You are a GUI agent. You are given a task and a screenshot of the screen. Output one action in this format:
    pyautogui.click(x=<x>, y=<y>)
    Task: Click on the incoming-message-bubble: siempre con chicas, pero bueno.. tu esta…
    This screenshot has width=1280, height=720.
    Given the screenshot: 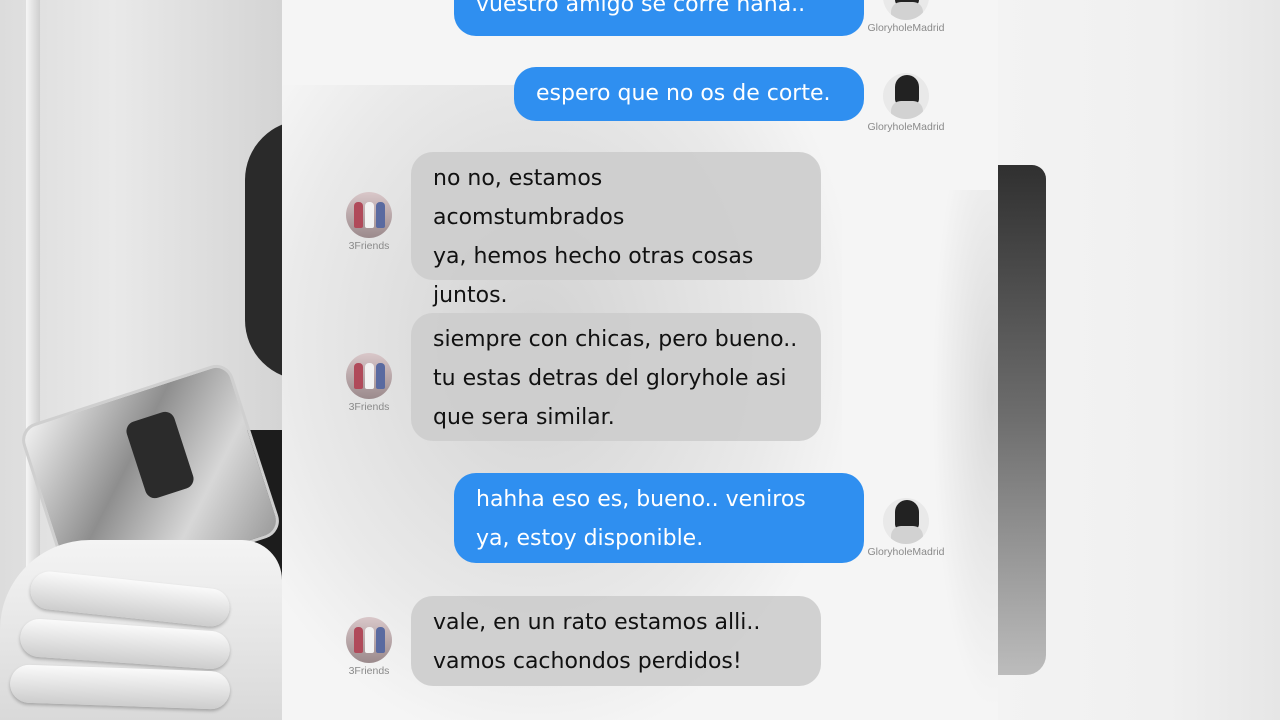 What is the action you would take?
    pyautogui.click(x=616, y=377)
    